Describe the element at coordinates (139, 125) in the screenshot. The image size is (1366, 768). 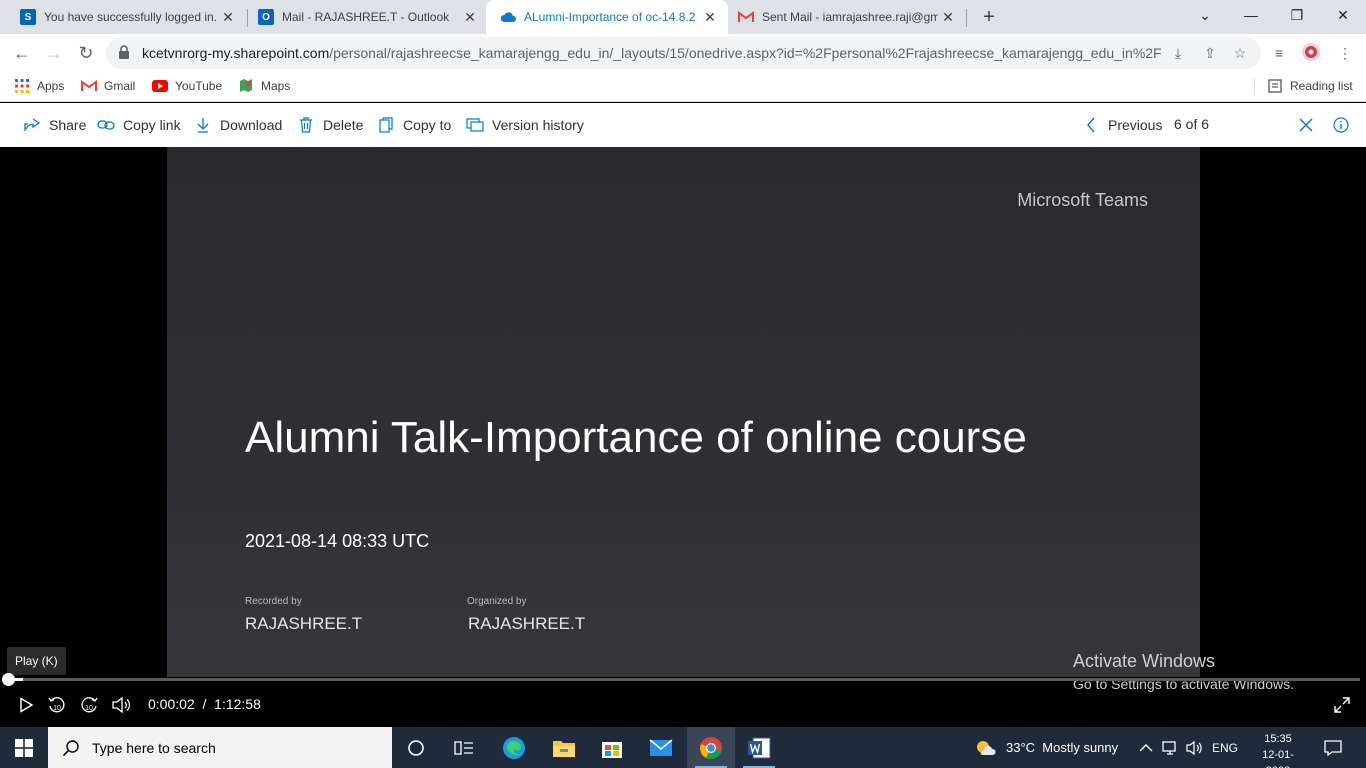
I see `copy-link-button: Copy link` at that location.